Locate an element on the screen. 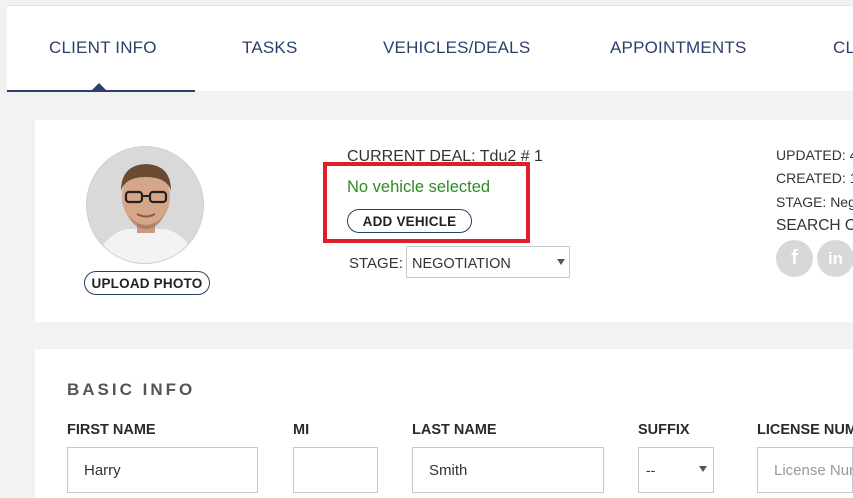 The height and width of the screenshot is (498, 853). current-deal: CURRENT DEAL: Tdu2 # 1 is located at coordinates (445, 157).